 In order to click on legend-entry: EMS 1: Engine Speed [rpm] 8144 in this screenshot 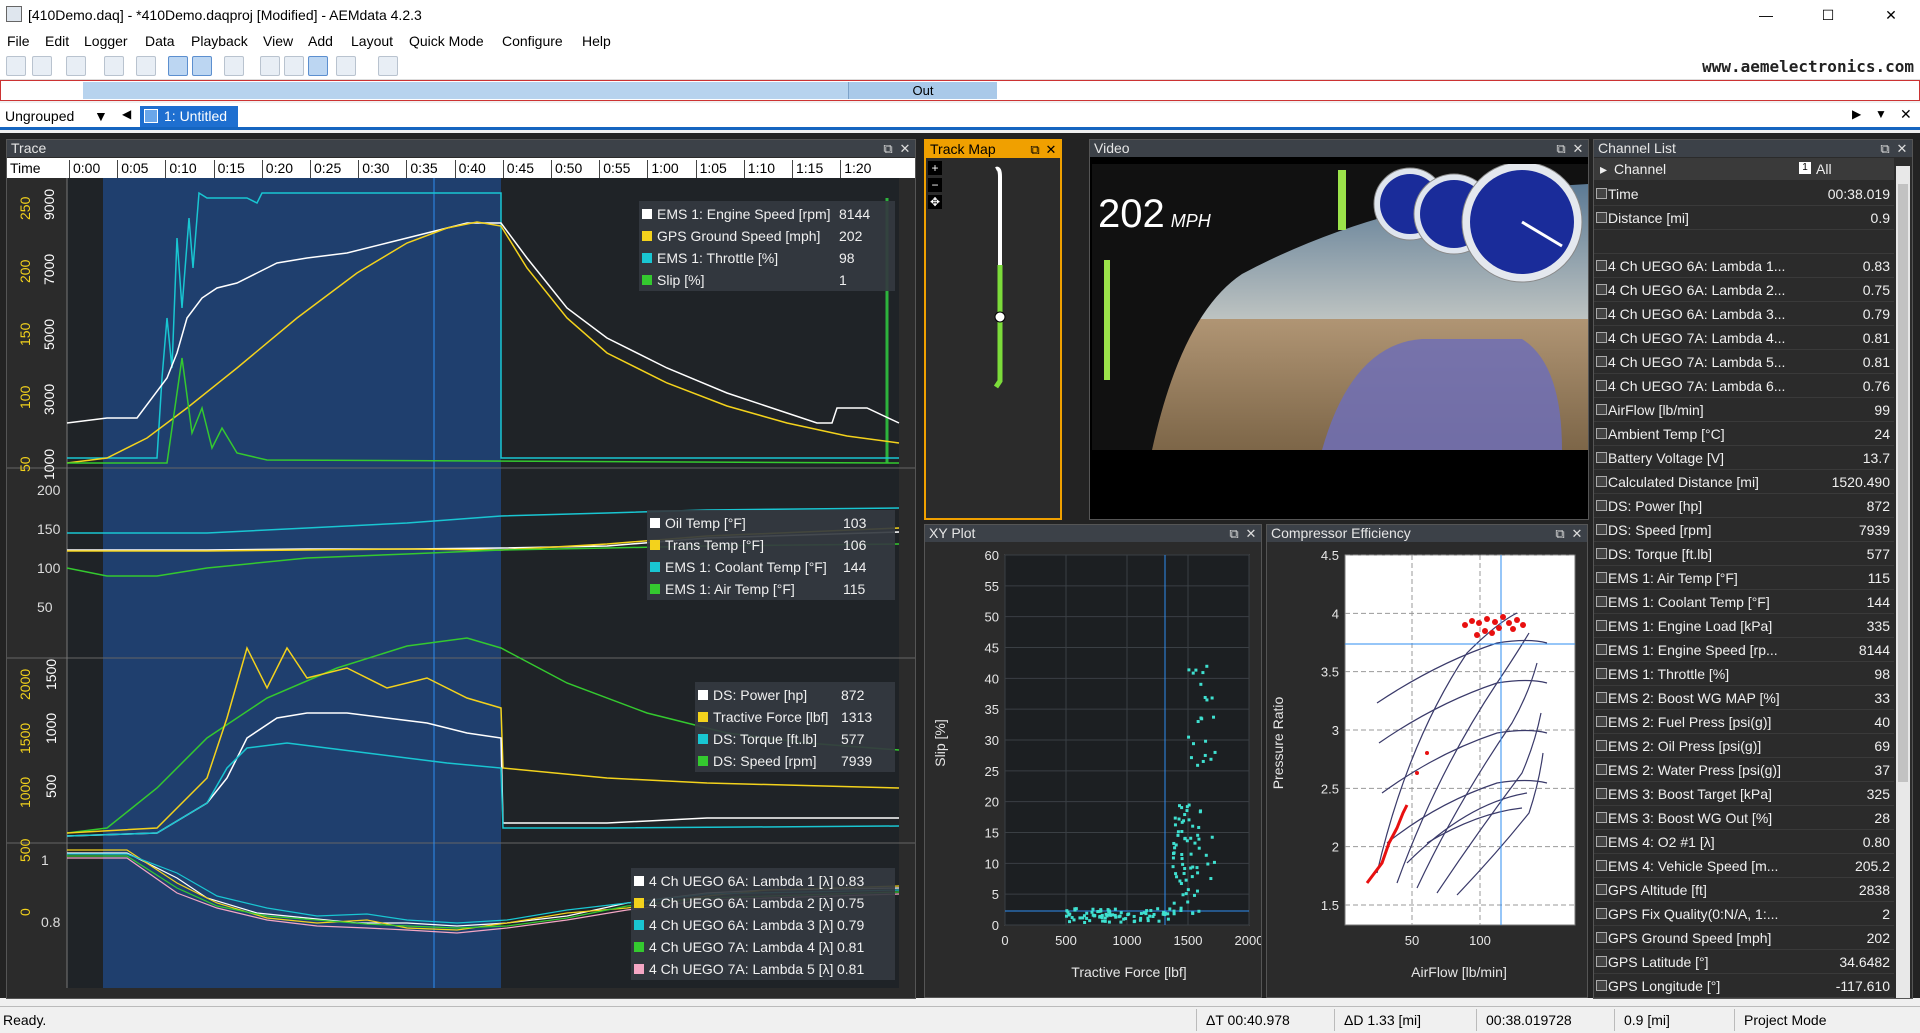, I will do `click(767, 214)`.